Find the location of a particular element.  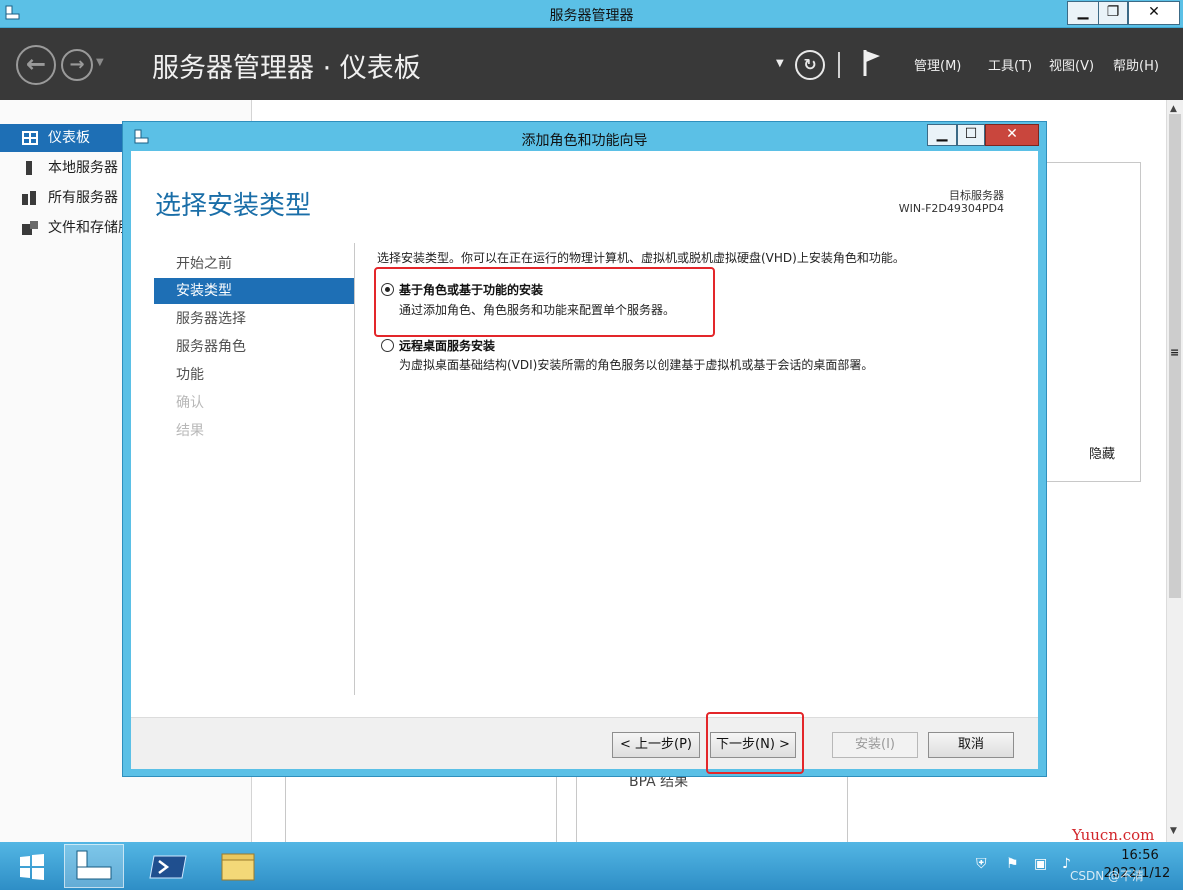

wizard-heading: 选择安装类型 is located at coordinates (233, 206).